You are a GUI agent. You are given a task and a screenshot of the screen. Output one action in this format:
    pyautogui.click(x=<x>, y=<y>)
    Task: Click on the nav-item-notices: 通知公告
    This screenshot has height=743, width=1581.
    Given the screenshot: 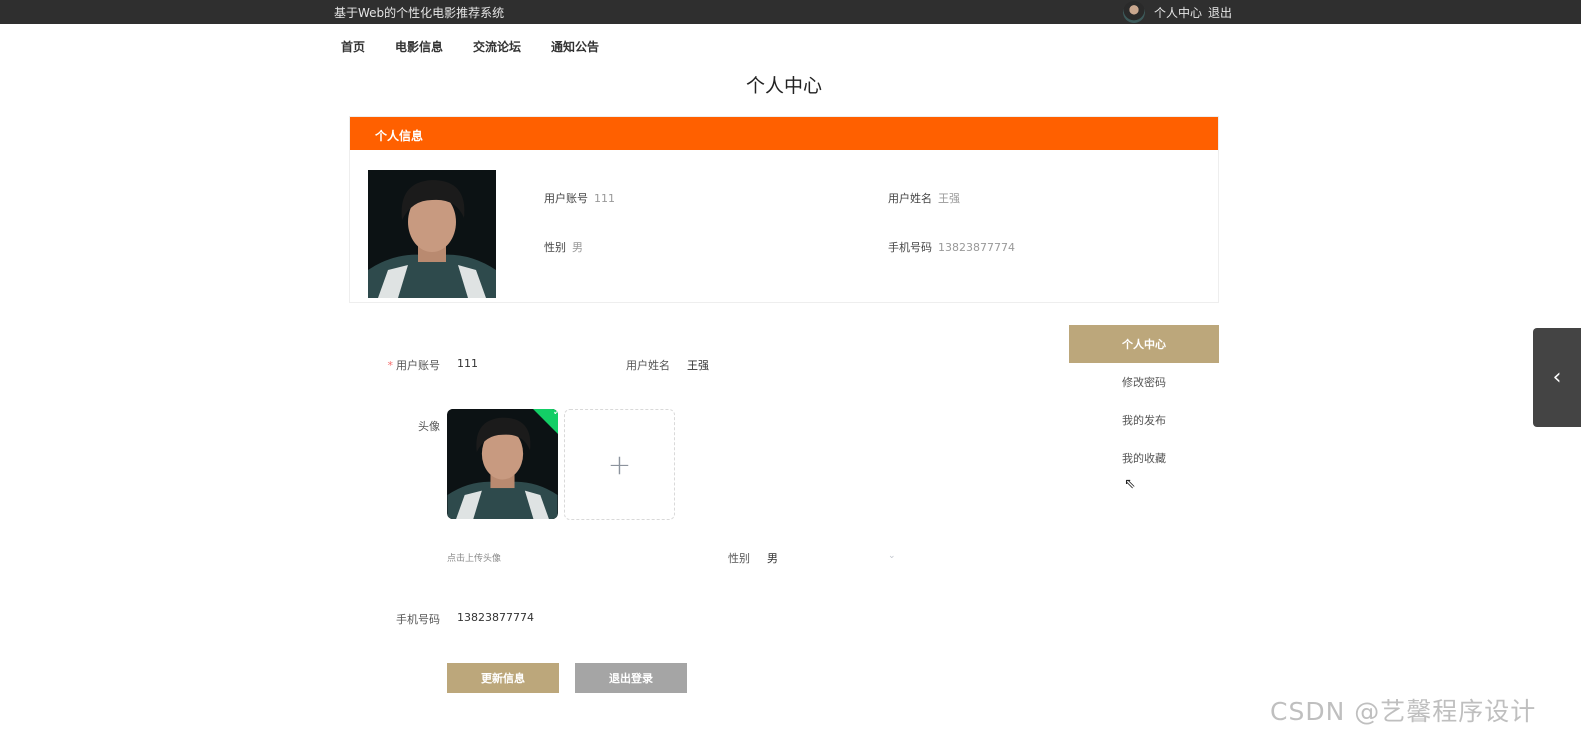 What is the action you would take?
    pyautogui.click(x=575, y=46)
    